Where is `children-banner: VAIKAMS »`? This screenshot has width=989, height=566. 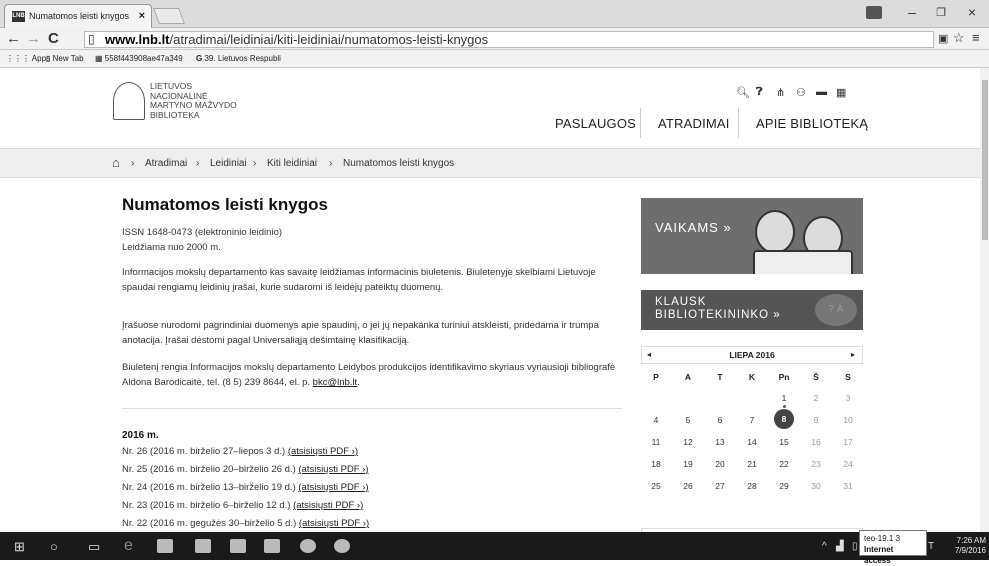
children-banner: VAIKAMS » is located at coordinates (752, 236).